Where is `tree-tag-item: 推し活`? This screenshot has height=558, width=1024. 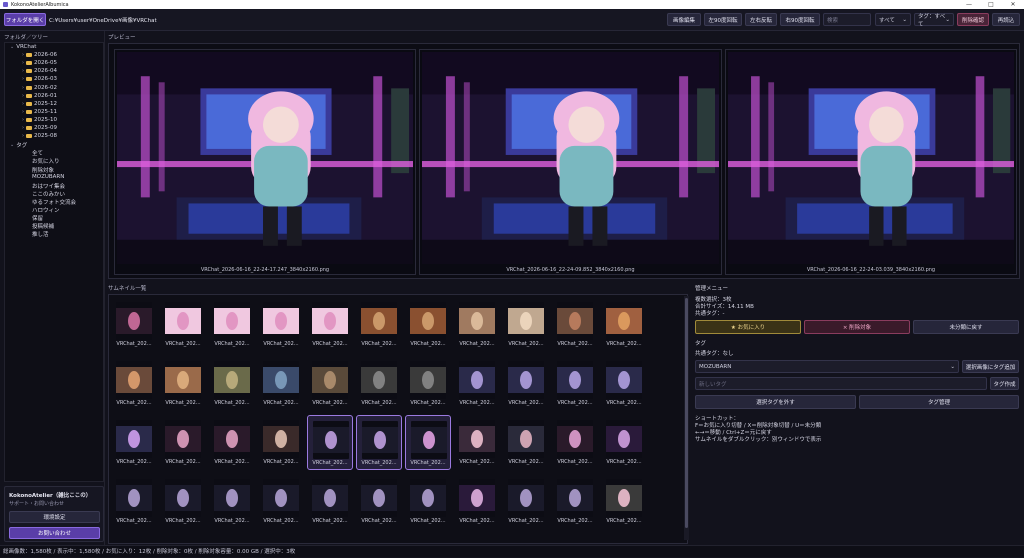
tree-tag-item: 推し活 is located at coordinates (40, 234).